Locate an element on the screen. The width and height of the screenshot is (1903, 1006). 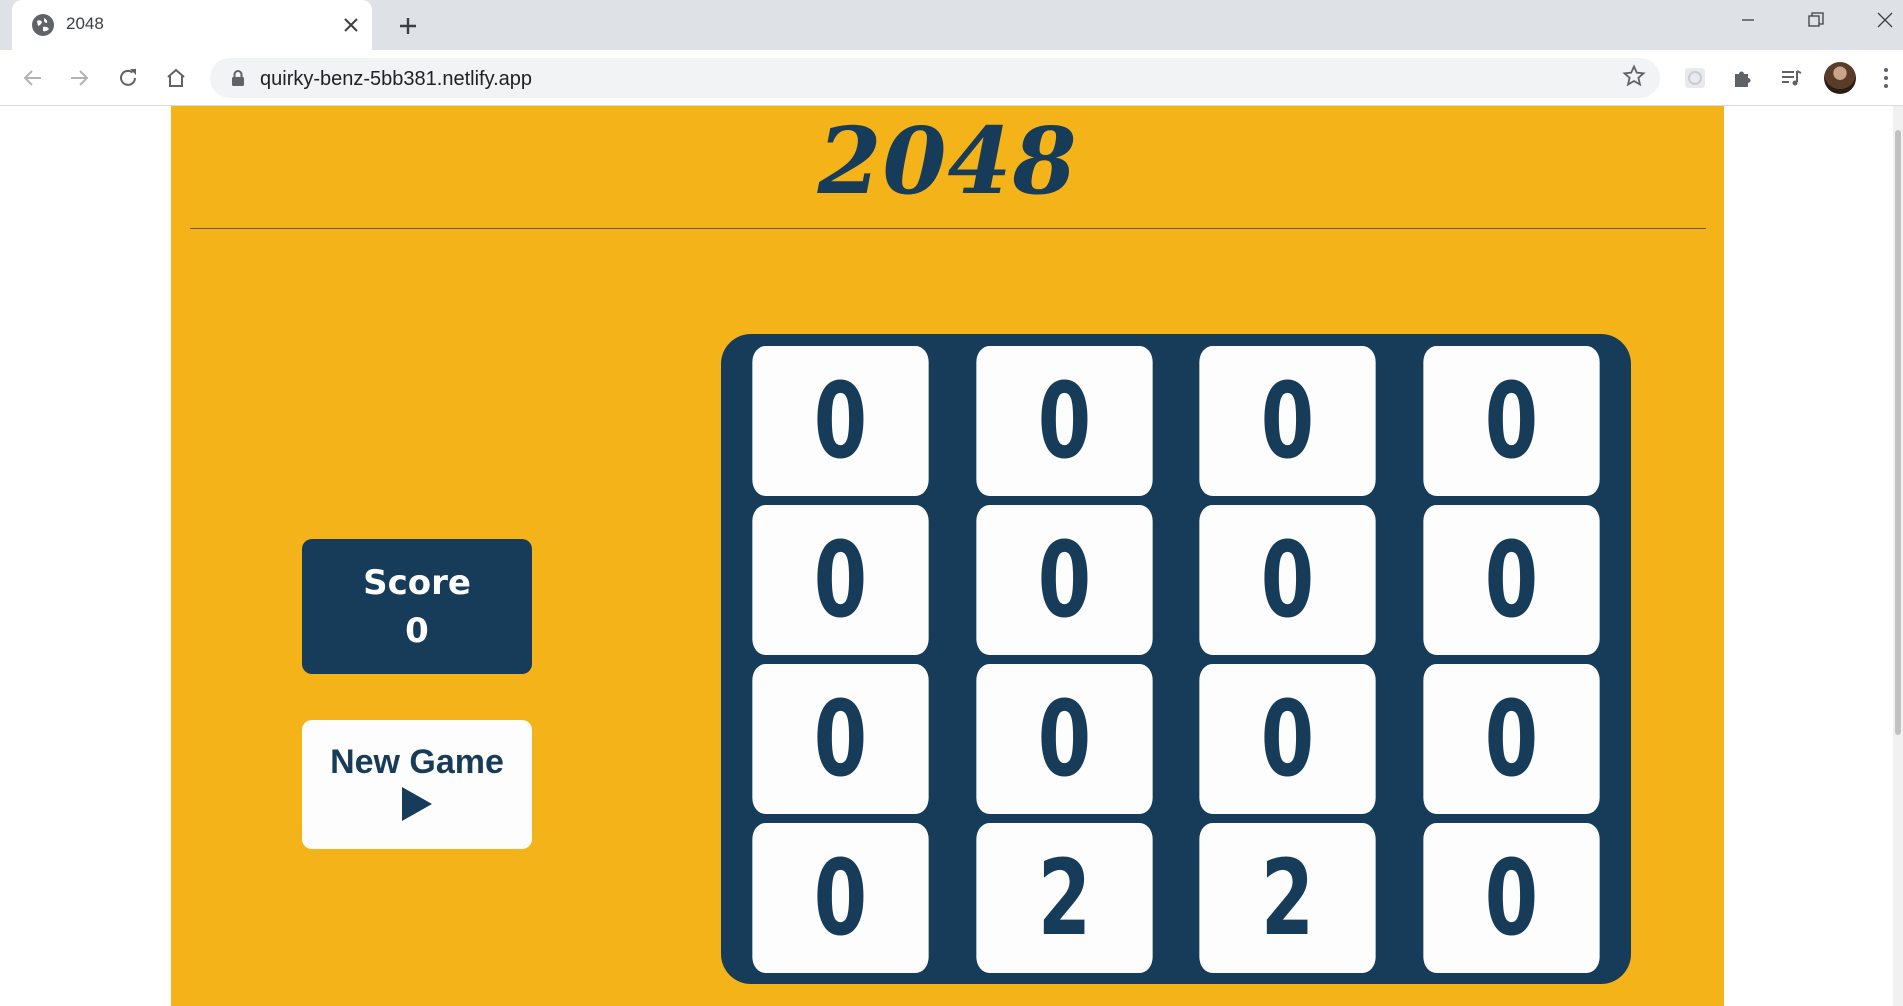
close-window-icon is located at coordinates (1879, 20).